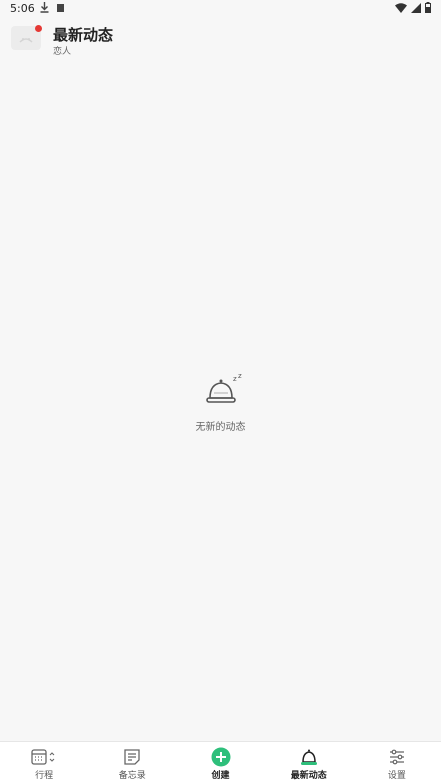 The width and height of the screenshot is (441, 784). What do you see at coordinates (38, 28) in the screenshot?
I see `notification-dot` at bounding box center [38, 28].